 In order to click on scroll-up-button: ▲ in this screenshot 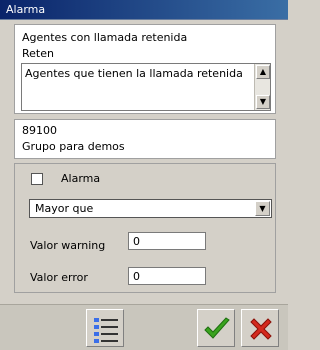, I will do `click(263, 72)`.